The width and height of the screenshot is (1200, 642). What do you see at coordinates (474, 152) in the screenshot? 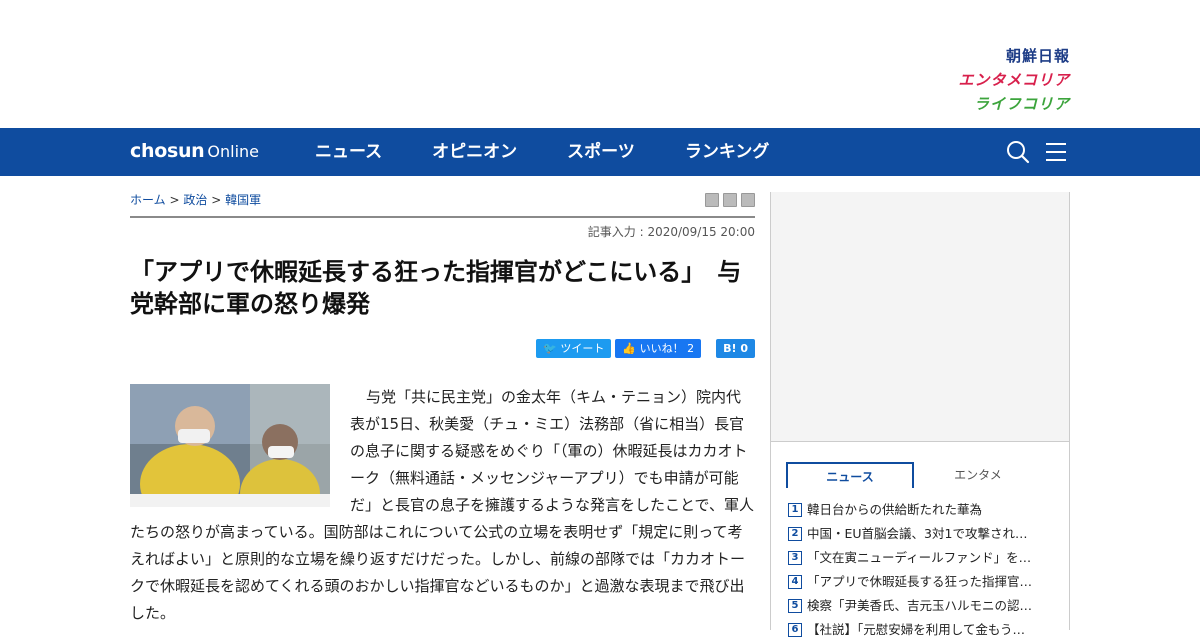
I see `nav-opinion: オピニオン` at bounding box center [474, 152].